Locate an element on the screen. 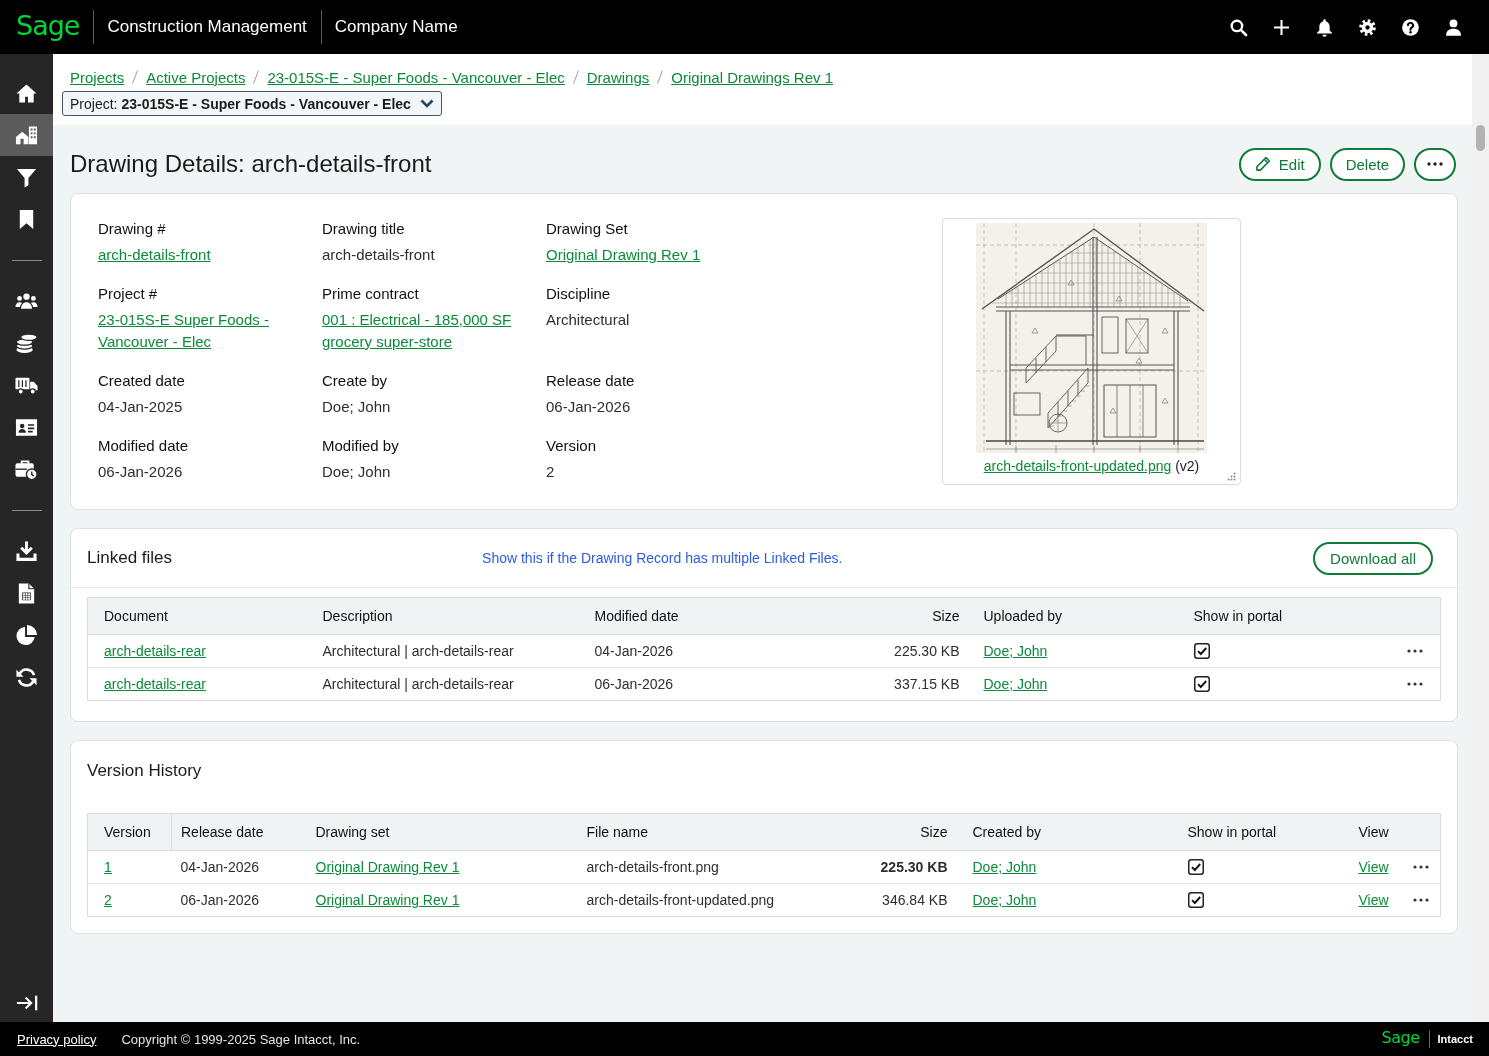 The height and width of the screenshot is (1056, 1489). field-value: 06-Jan-2026 is located at coordinates (141, 472).